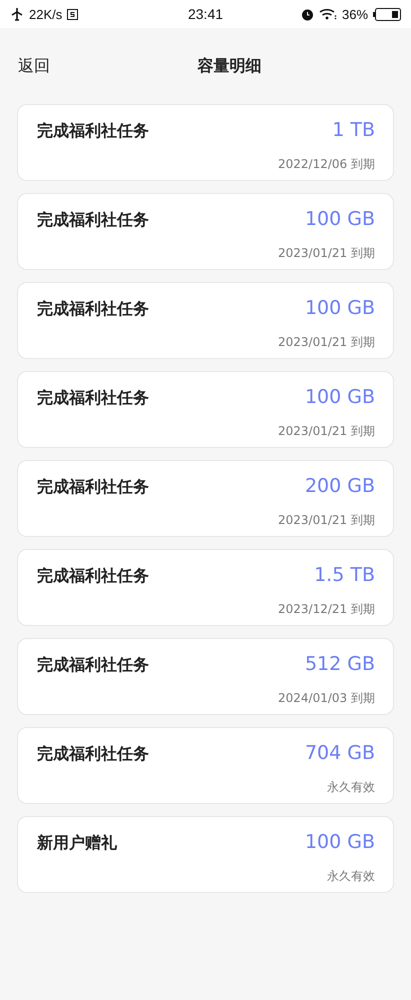  Describe the element at coordinates (34, 66) in the screenshot. I see `back-link: 返回` at that location.